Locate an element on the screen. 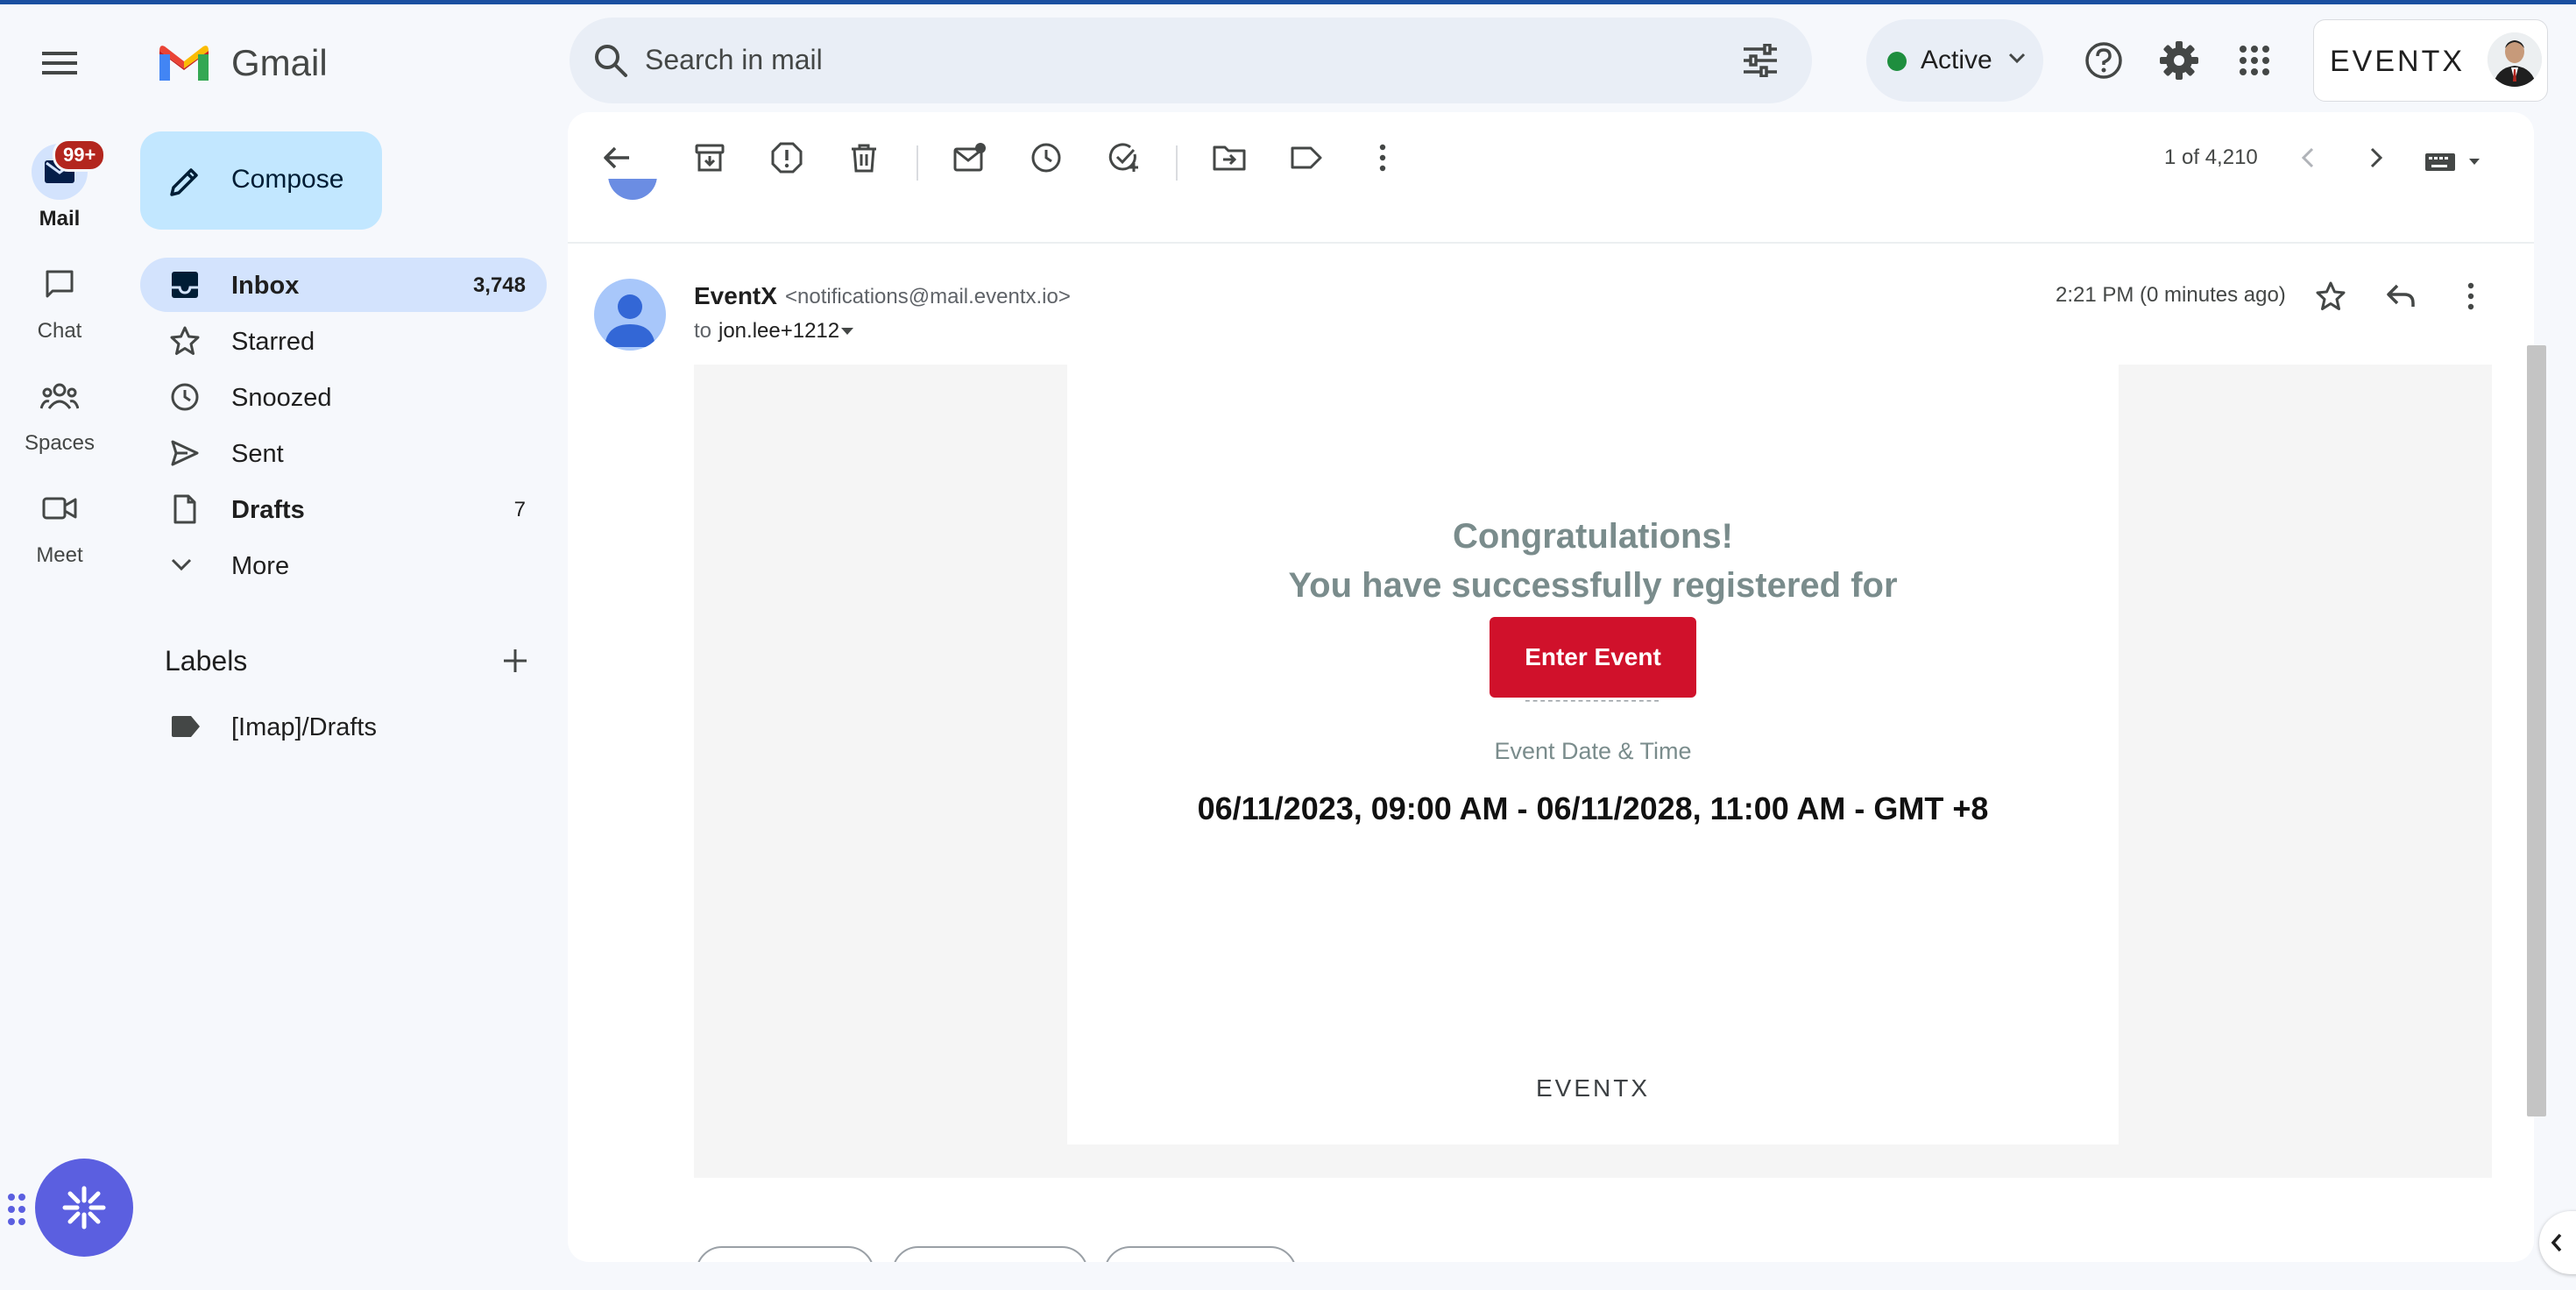 This screenshot has width=2576, height=1290. nav-label-inbox: Inbox is located at coordinates (265, 286).